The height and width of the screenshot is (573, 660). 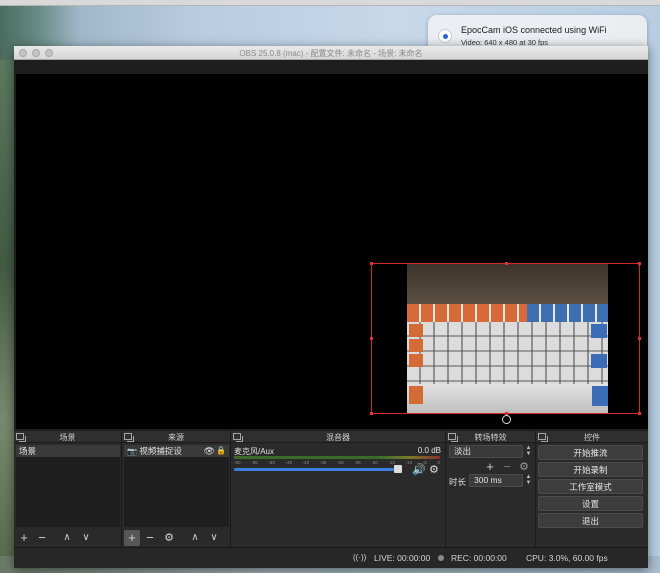 I want to click on controls-dock-header: 控件, so click(x=592, y=437).